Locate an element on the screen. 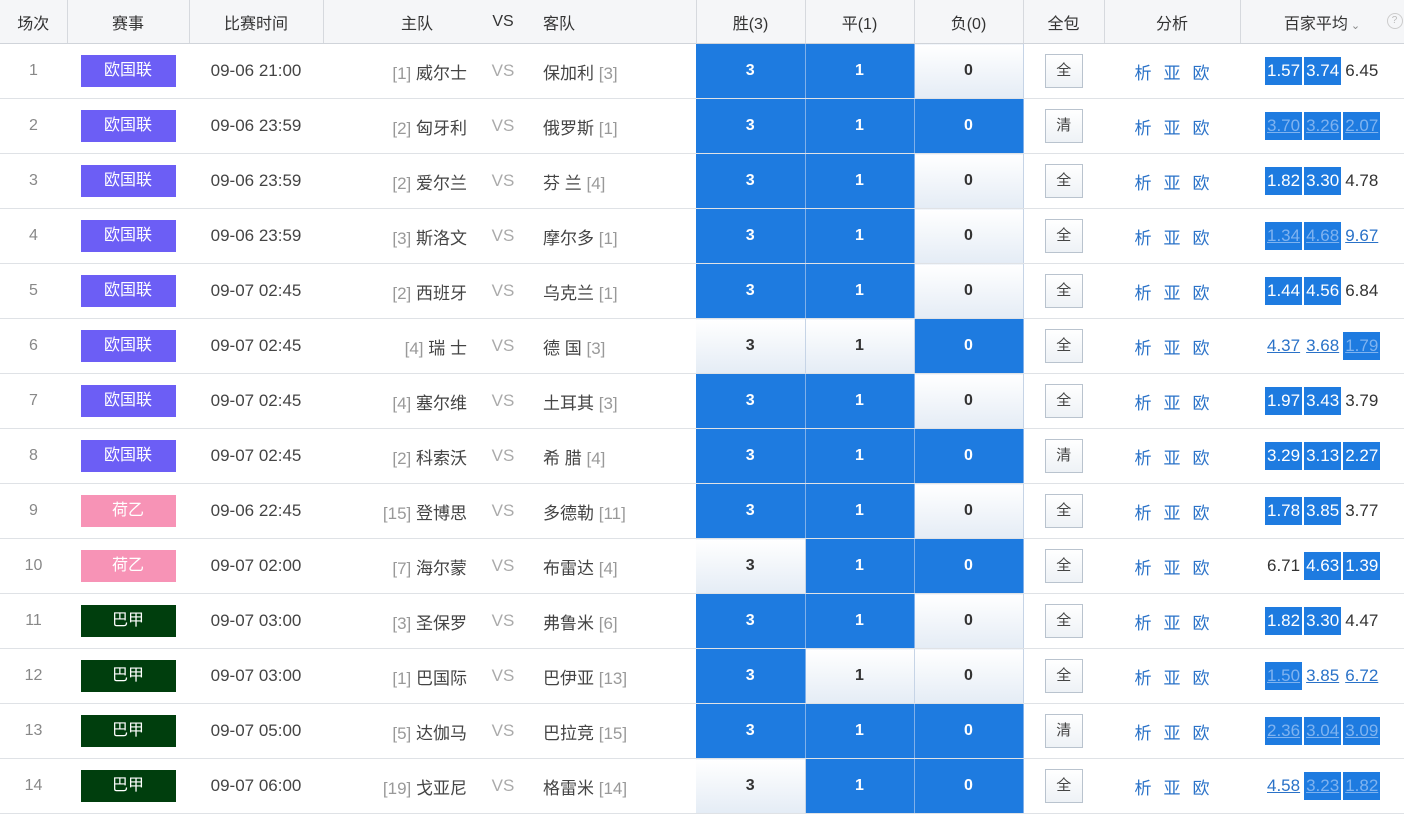 The image size is (1404, 823). away-team-name: 保加利 is located at coordinates (568, 73).